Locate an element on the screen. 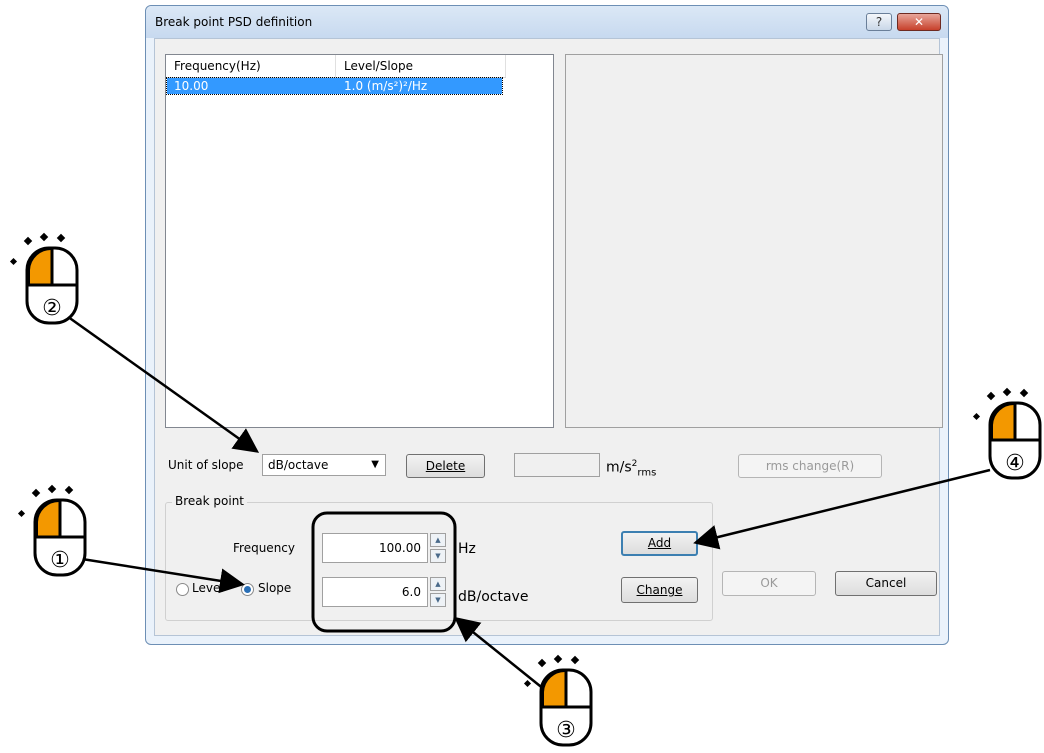 This screenshot has width=1044, height=753. callout-step-2: ② is located at coordinates (52, 308).